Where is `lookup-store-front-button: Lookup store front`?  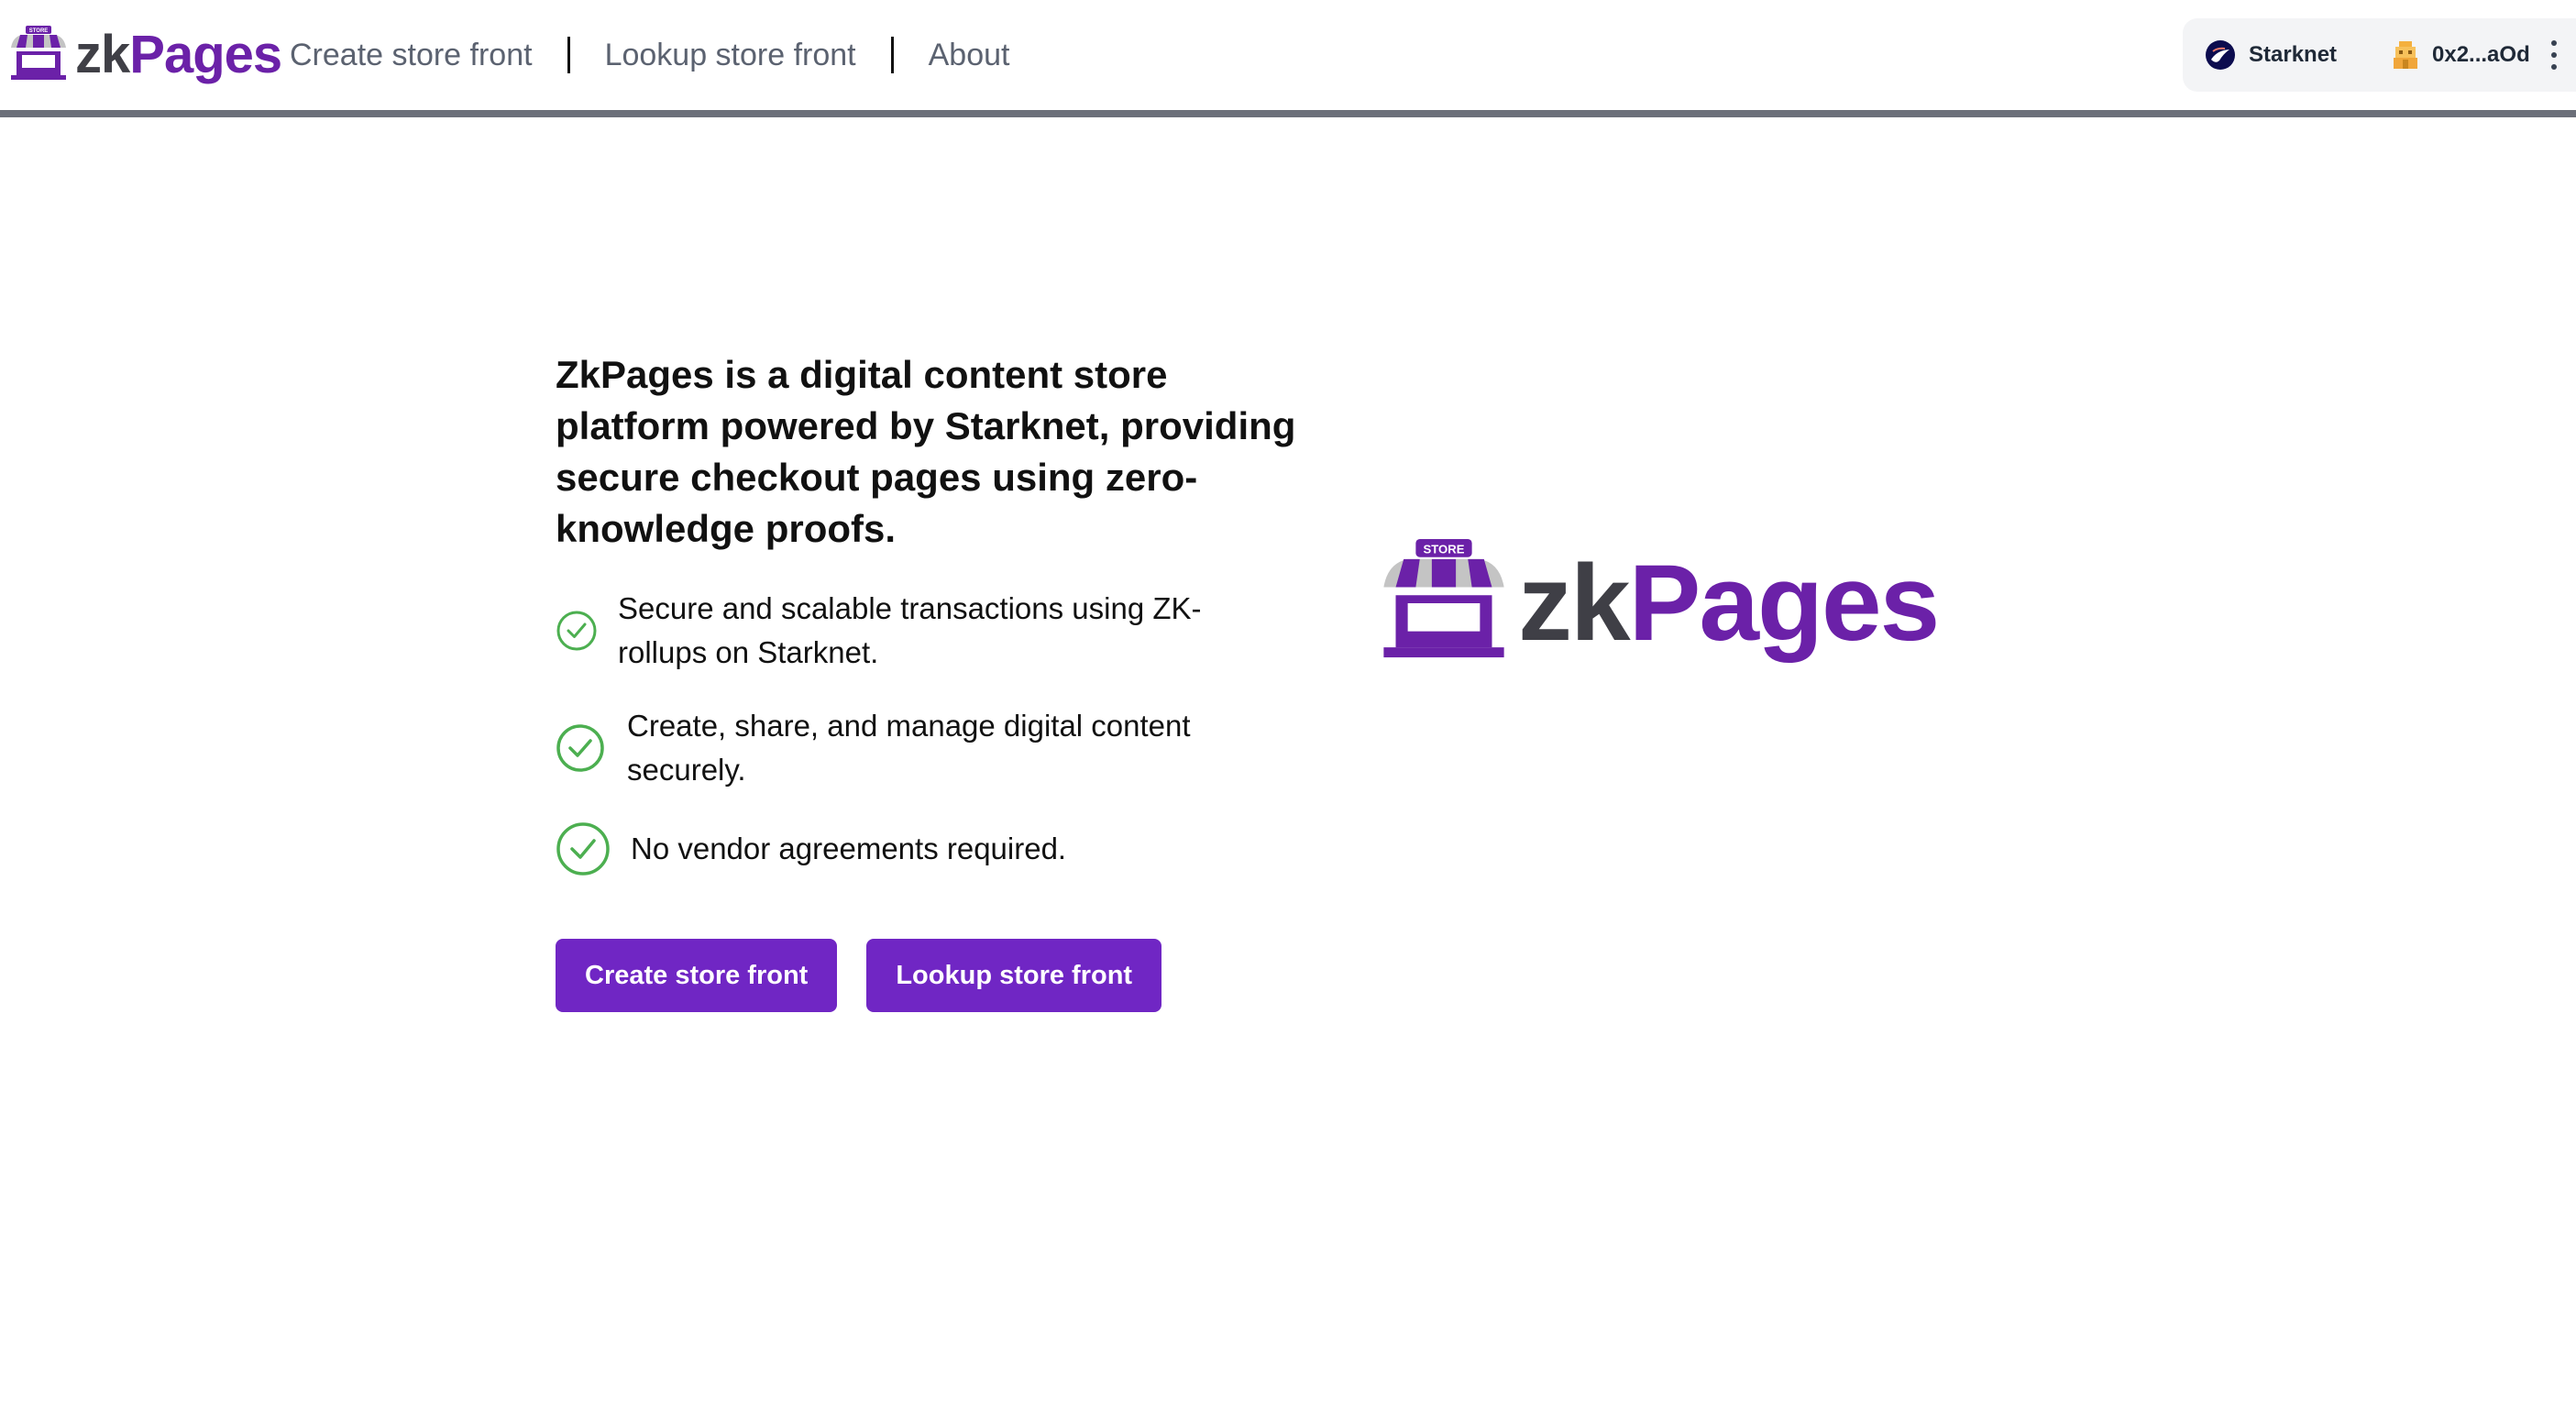 lookup-store-front-button: Lookup store front is located at coordinates (1014, 975).